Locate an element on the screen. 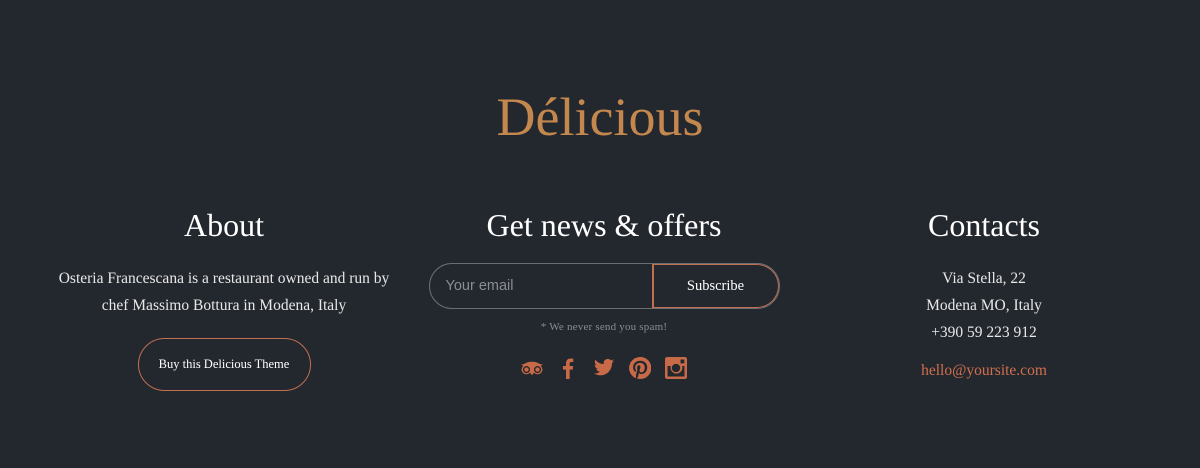 This screenshot has height=468, width=1200. about-title: About is located at coordinates (224, 225).